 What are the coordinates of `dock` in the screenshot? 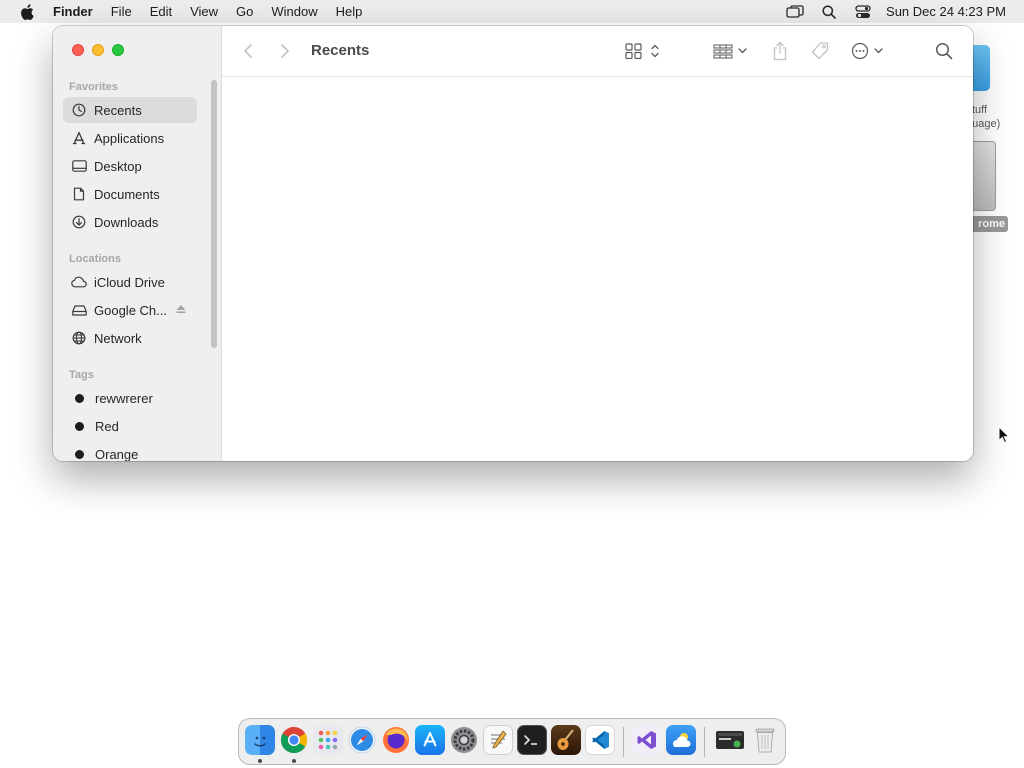 It's located at (512, 741).